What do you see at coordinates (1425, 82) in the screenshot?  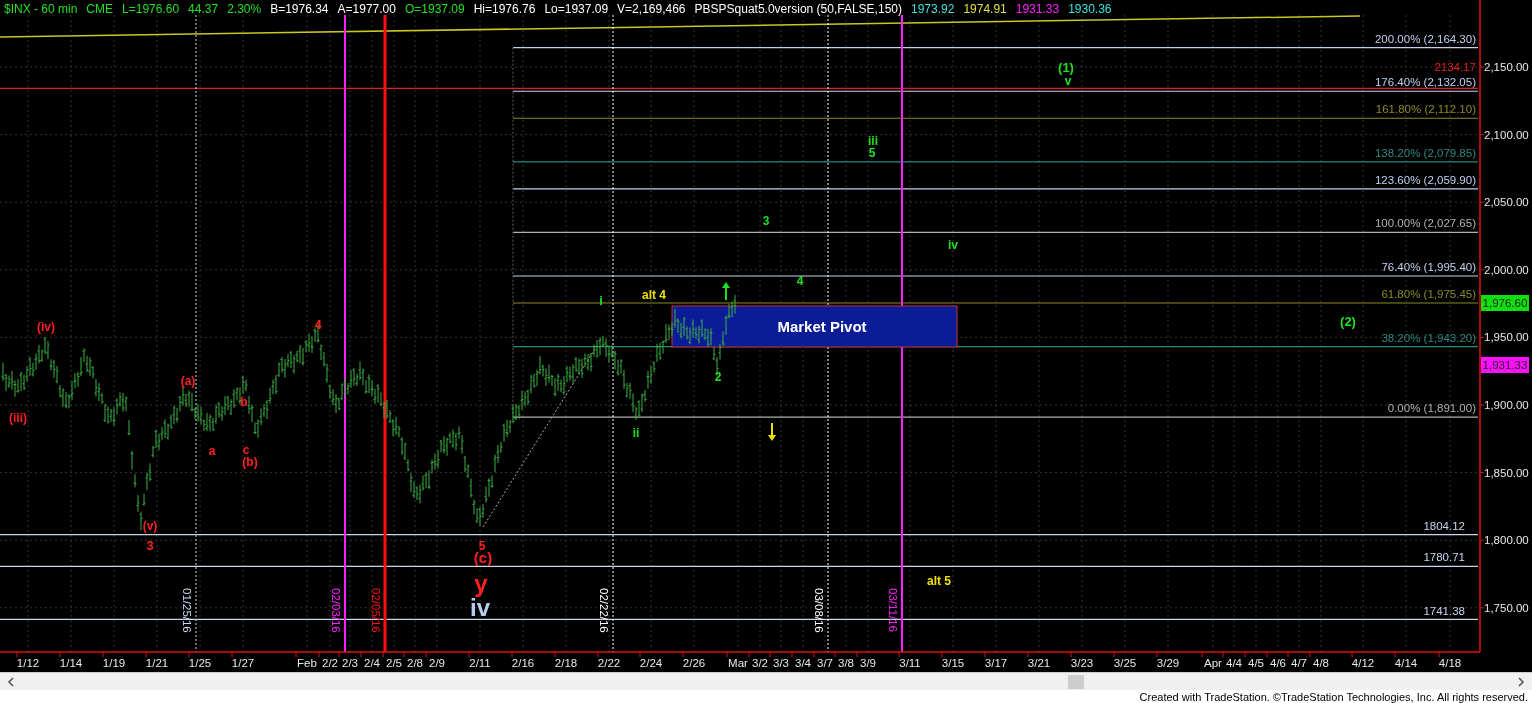 I see `fib-level-label: 176.40% (2,132.05)` at bounding box center [1425, 82].